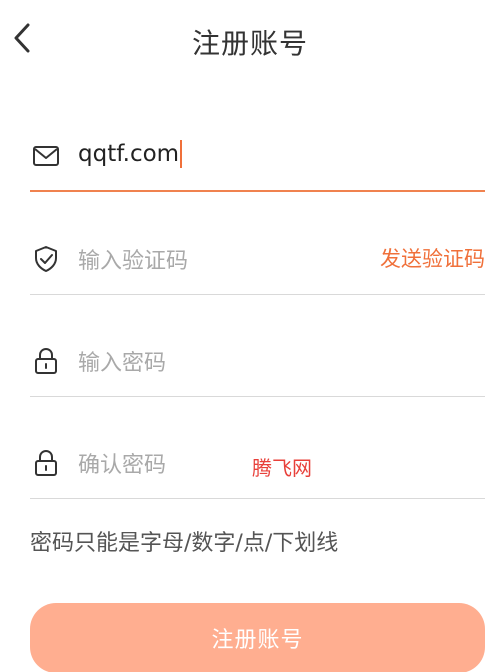  Describe the element at coordinates (46, 259) in the screenshot. I see `shield-check-icon` at that location.